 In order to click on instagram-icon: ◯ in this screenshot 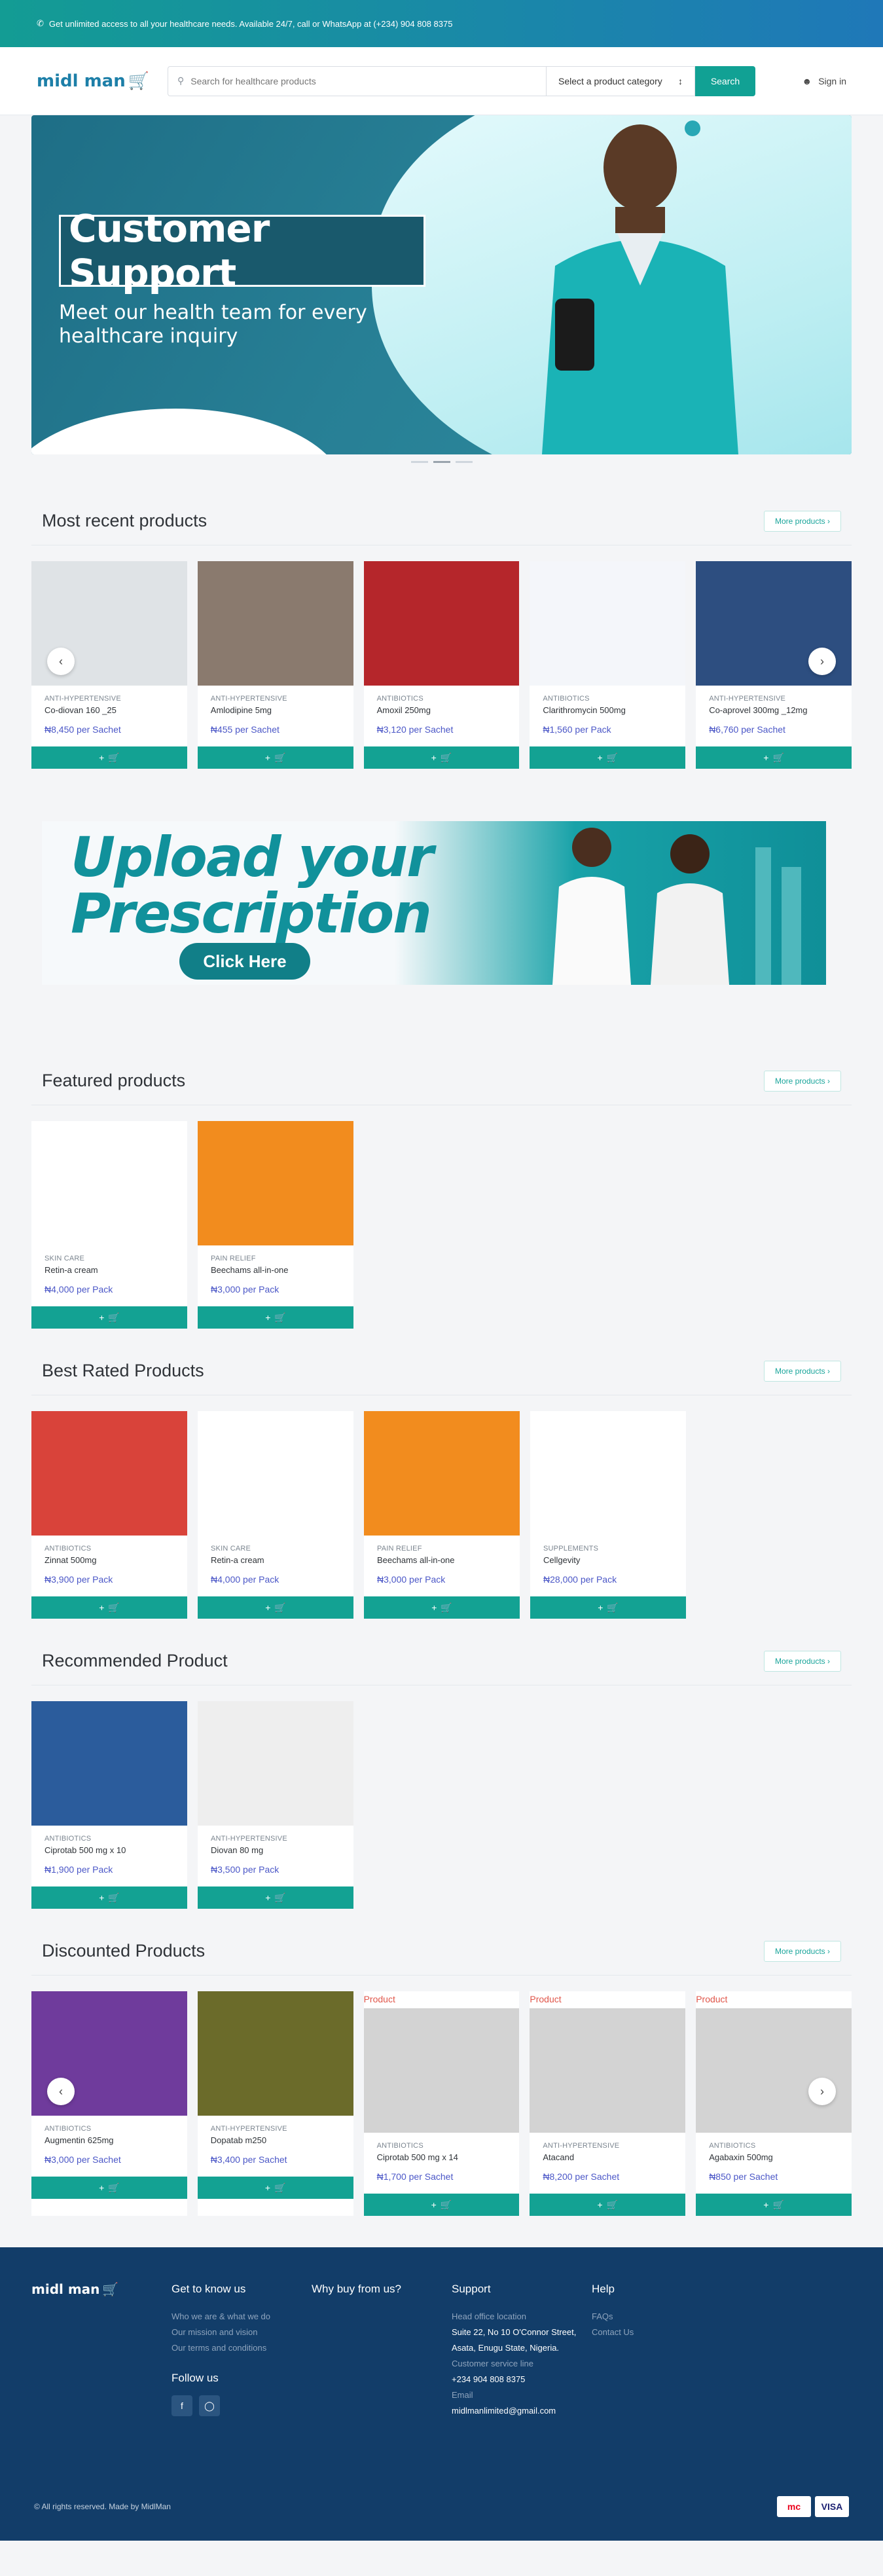, I will do `click(210, 2405)`.